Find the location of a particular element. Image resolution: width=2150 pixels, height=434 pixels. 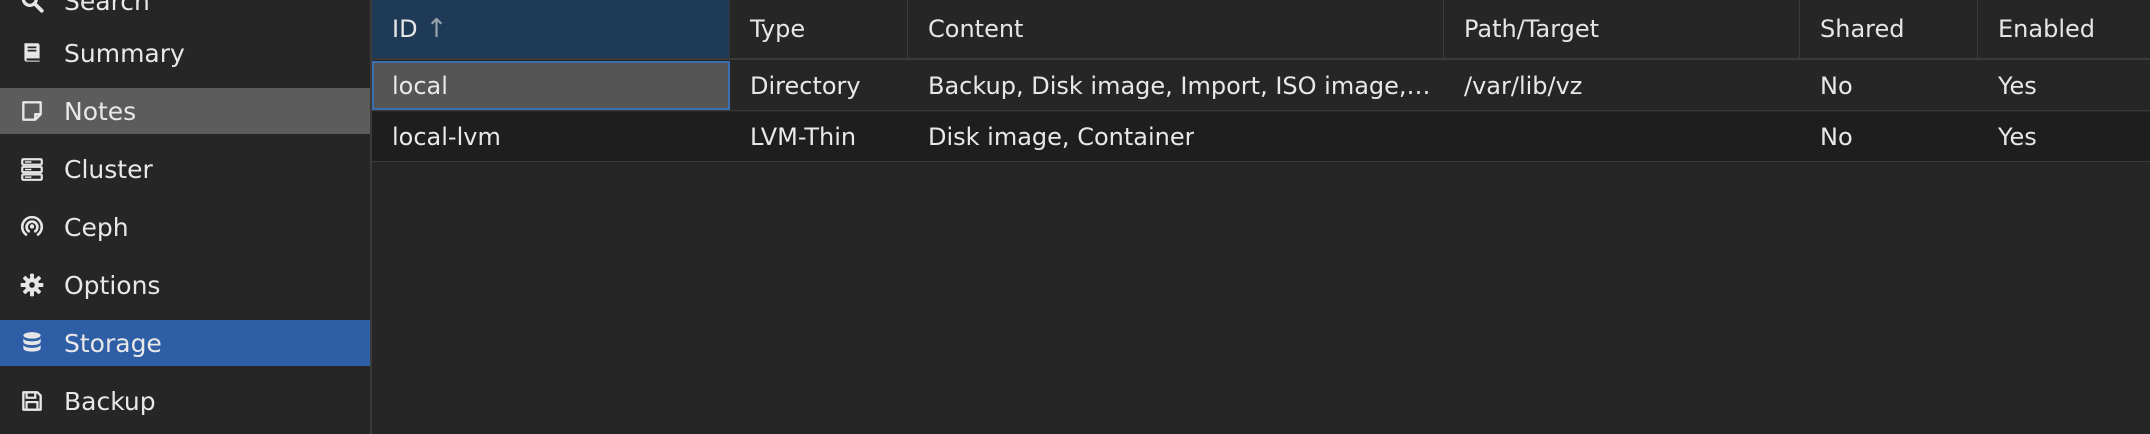

sidebar-item-label: Search is located at coordinates (107, 8).